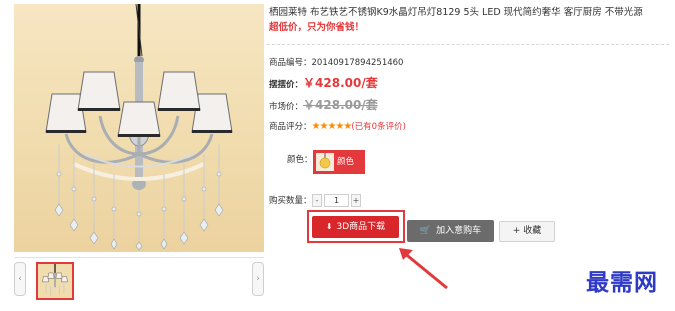 The height and width of the screenshot is (311, 675). I want to click on quantity-decrement-button: -, so click(317, 200).